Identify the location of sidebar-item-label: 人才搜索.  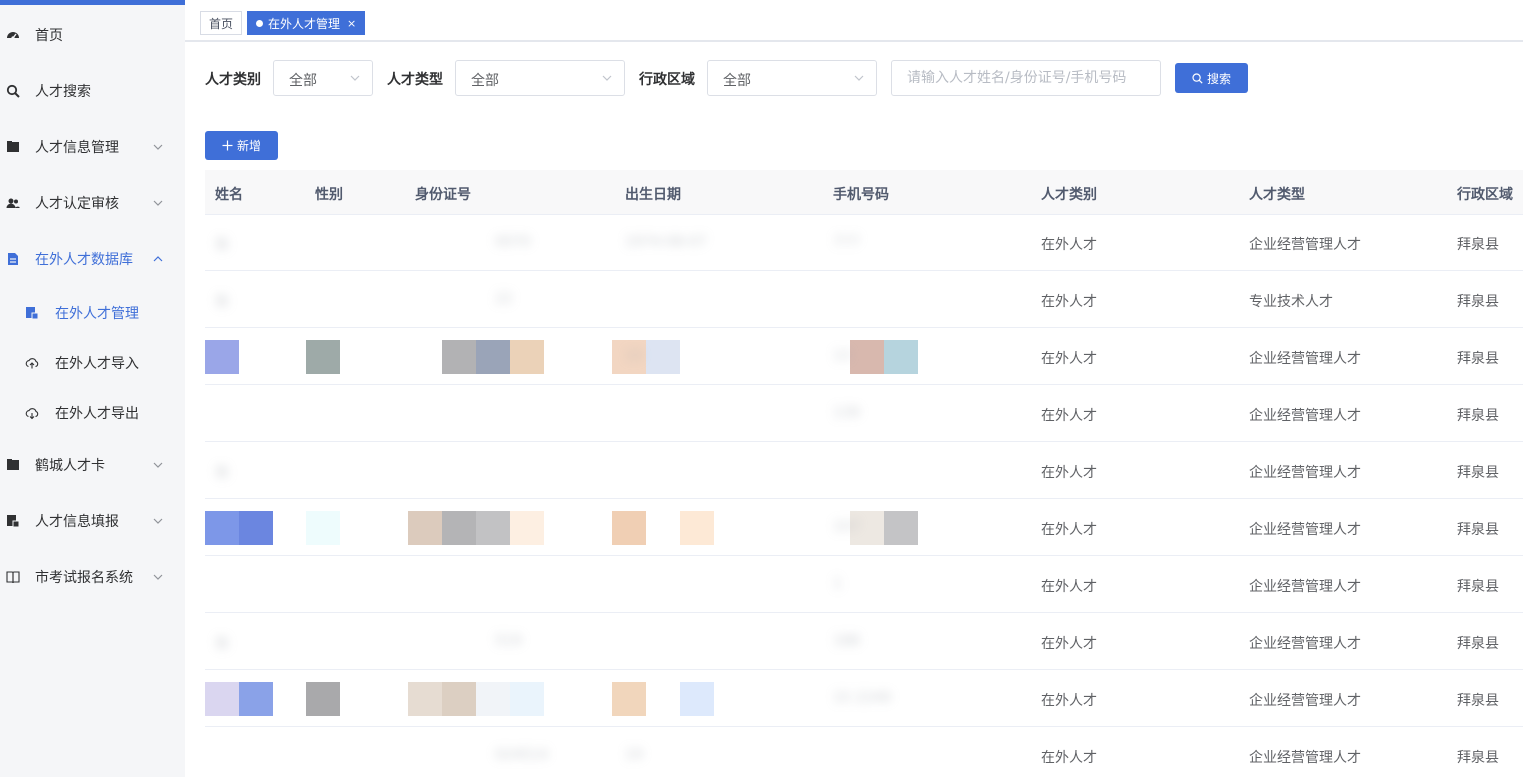
(63, 92).